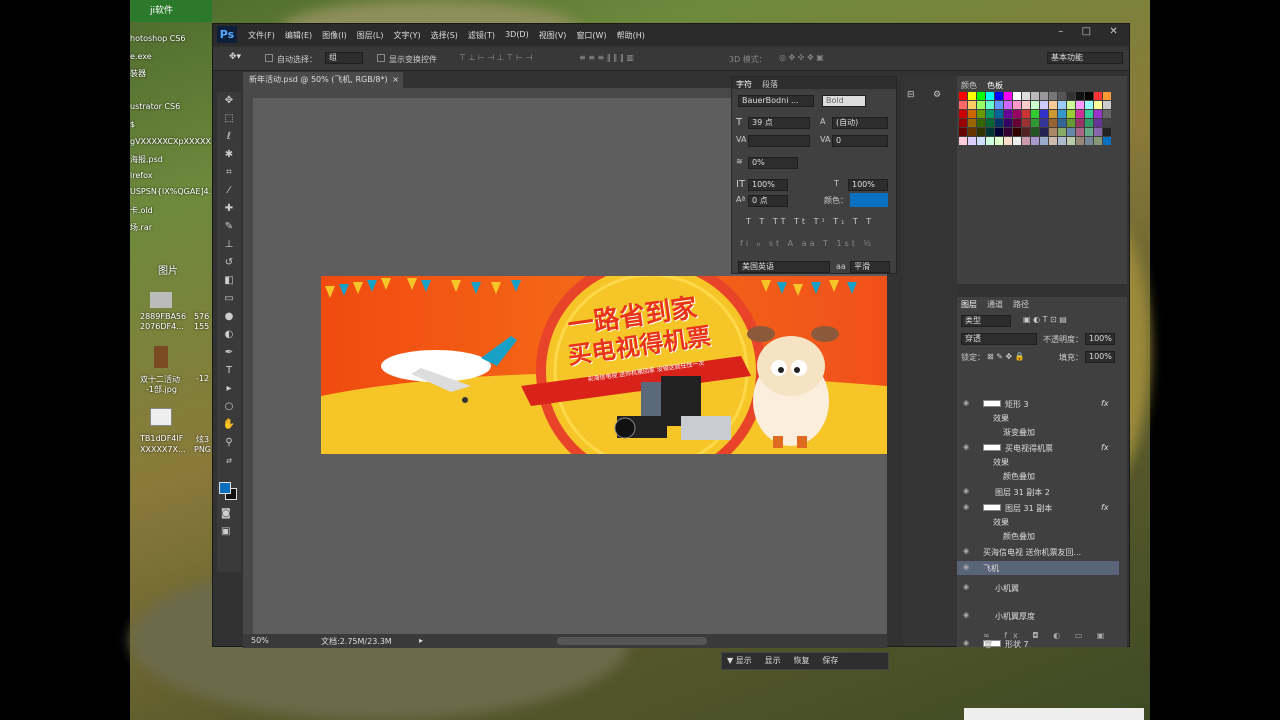 Image resolution: width=1280 pixels, height=720 pixels. What do you see at coordinates (444, 35) in the screenshot?
I see `menu-select: 选择(S)` at bounding box center [444, 35].